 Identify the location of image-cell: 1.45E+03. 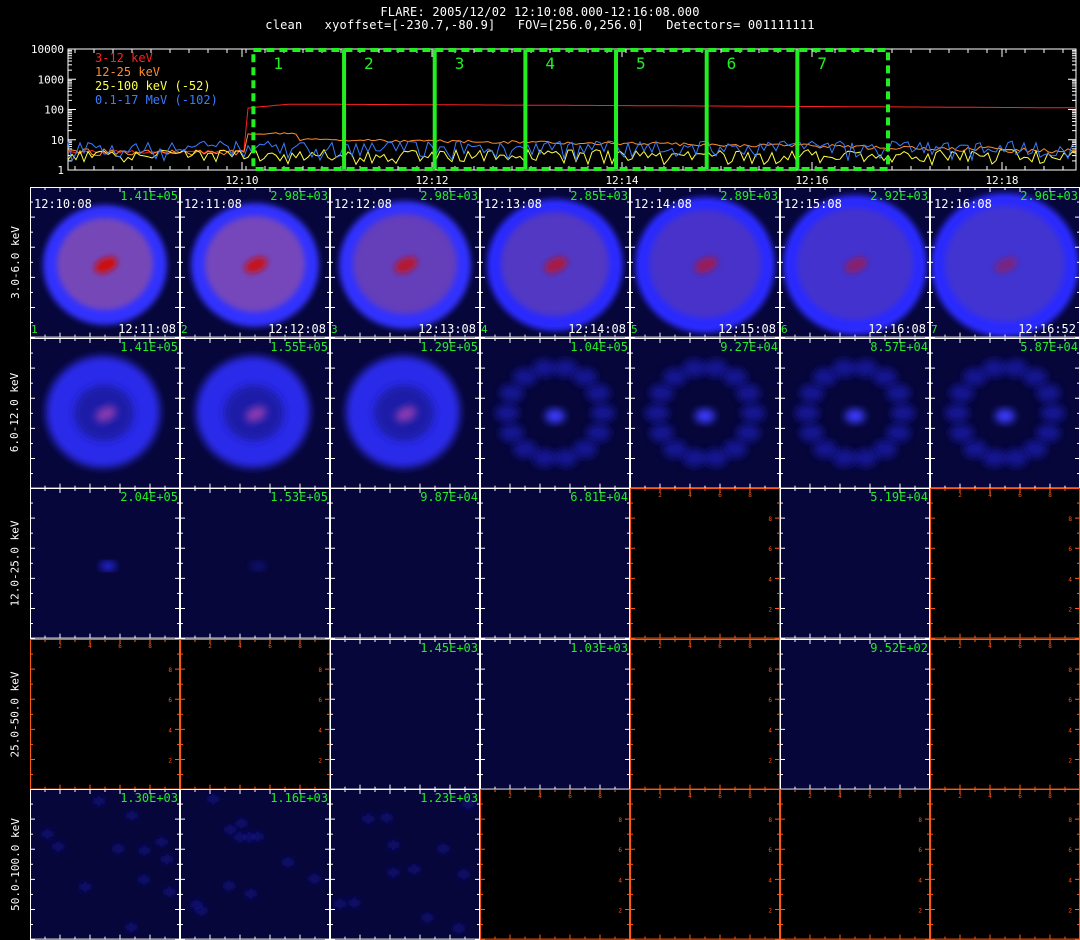
(405, 714).